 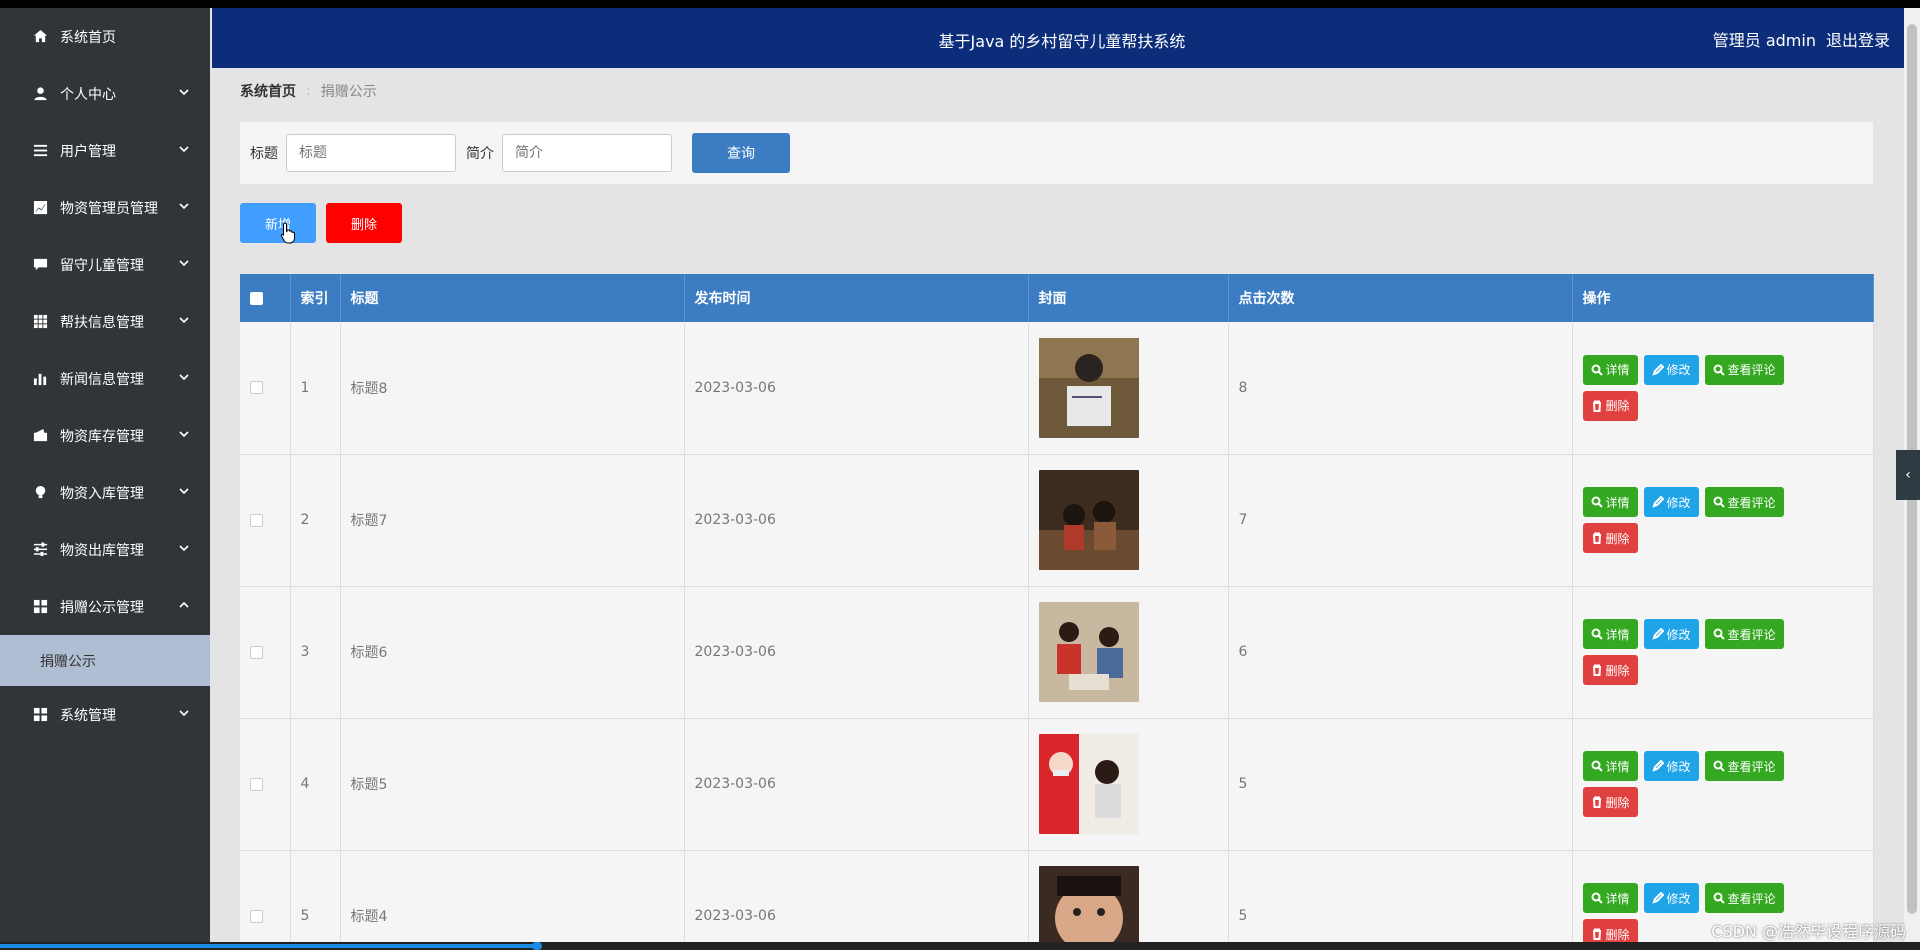 I want to click on sidebar-item-system: 系统管理, so click(x=105, y=714).